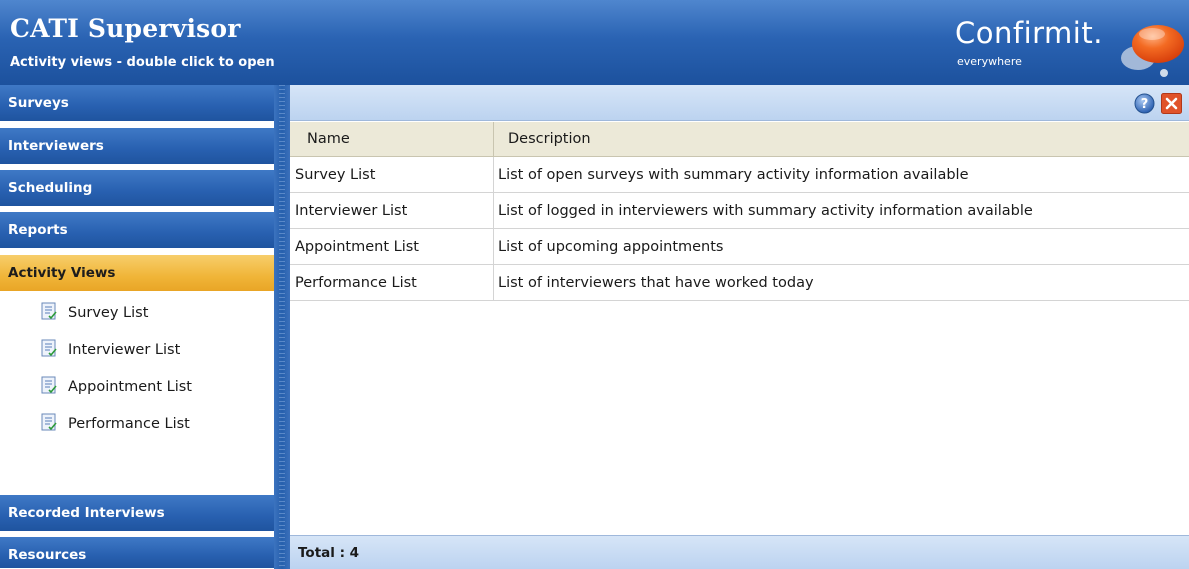  Describe the element at coordinates (392, 211) in the screenshot. I see `cell-name: Interviewer List` at that location.